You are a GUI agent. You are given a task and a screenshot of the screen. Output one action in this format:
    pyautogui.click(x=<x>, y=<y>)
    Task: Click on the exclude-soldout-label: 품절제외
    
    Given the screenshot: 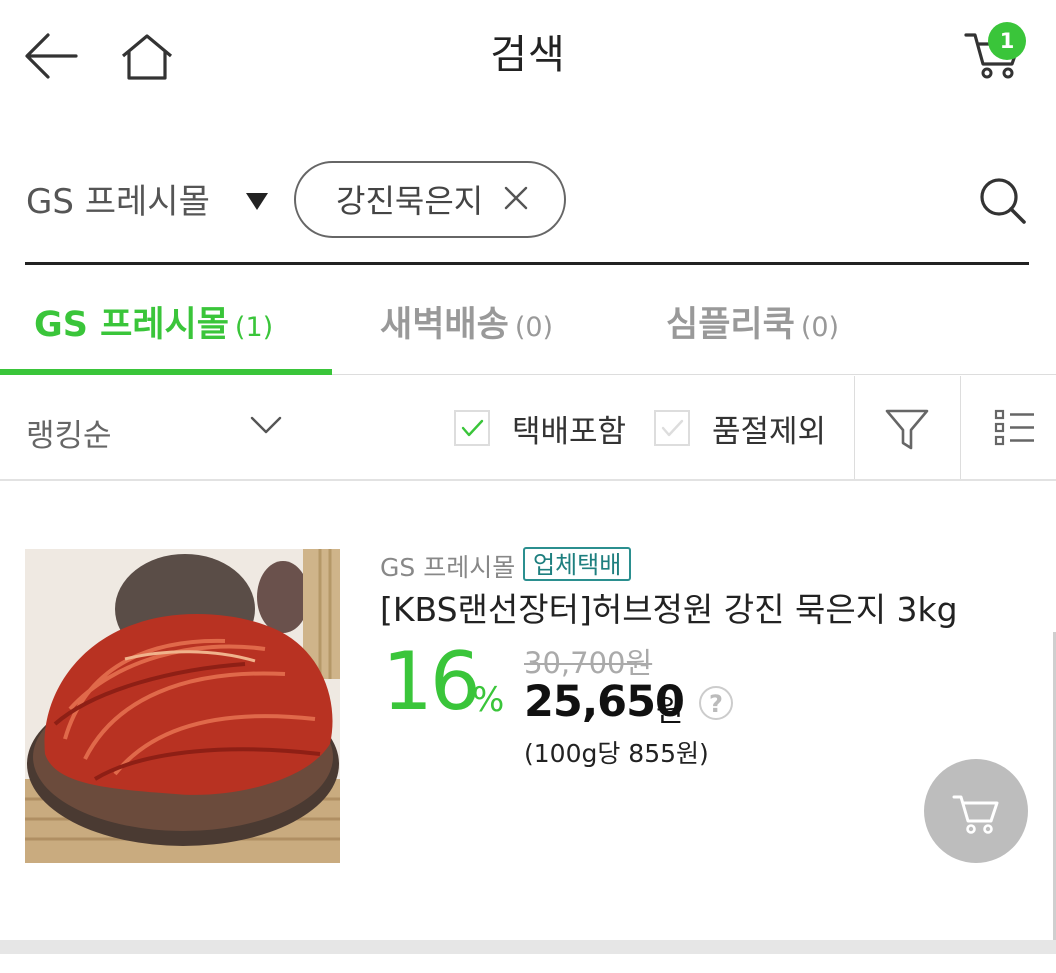 What is the action you would take?
    pyautogui.click(x=769, y=428)
    